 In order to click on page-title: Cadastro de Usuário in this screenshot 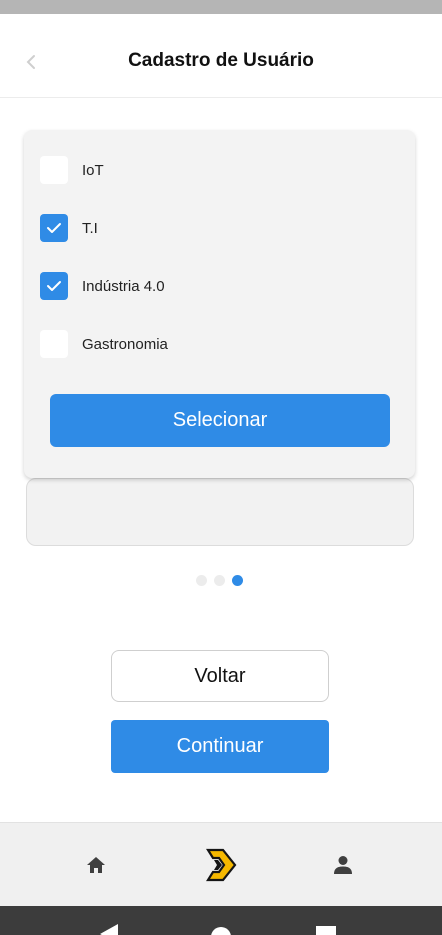, I will do `click(221, 60)`.